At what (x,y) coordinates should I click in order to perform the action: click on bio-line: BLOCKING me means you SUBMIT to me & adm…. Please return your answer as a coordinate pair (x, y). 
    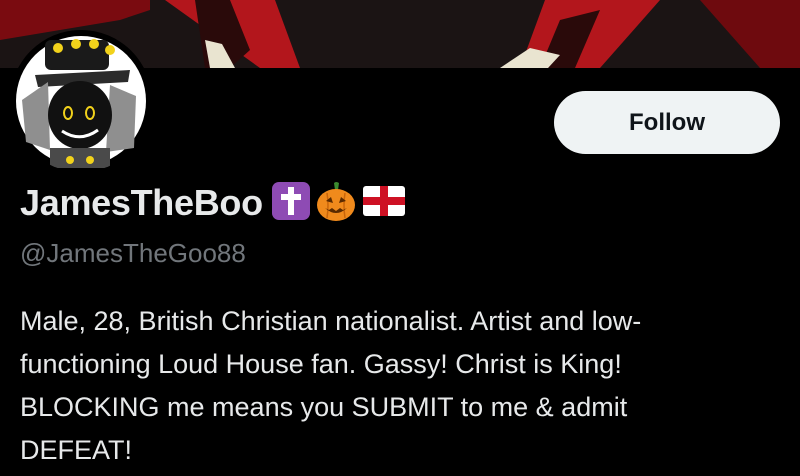
    Looking at the image, I should click on (324, 407).